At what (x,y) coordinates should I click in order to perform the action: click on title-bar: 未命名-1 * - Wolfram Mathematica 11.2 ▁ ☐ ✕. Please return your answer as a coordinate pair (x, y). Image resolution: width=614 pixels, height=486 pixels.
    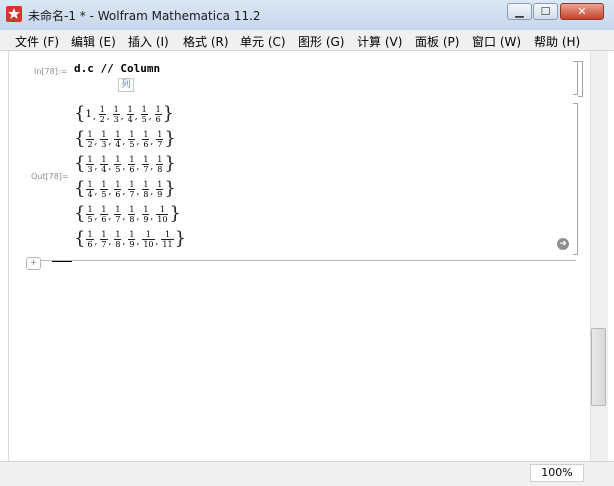
    Looking at the image, I should click on (307, 15).